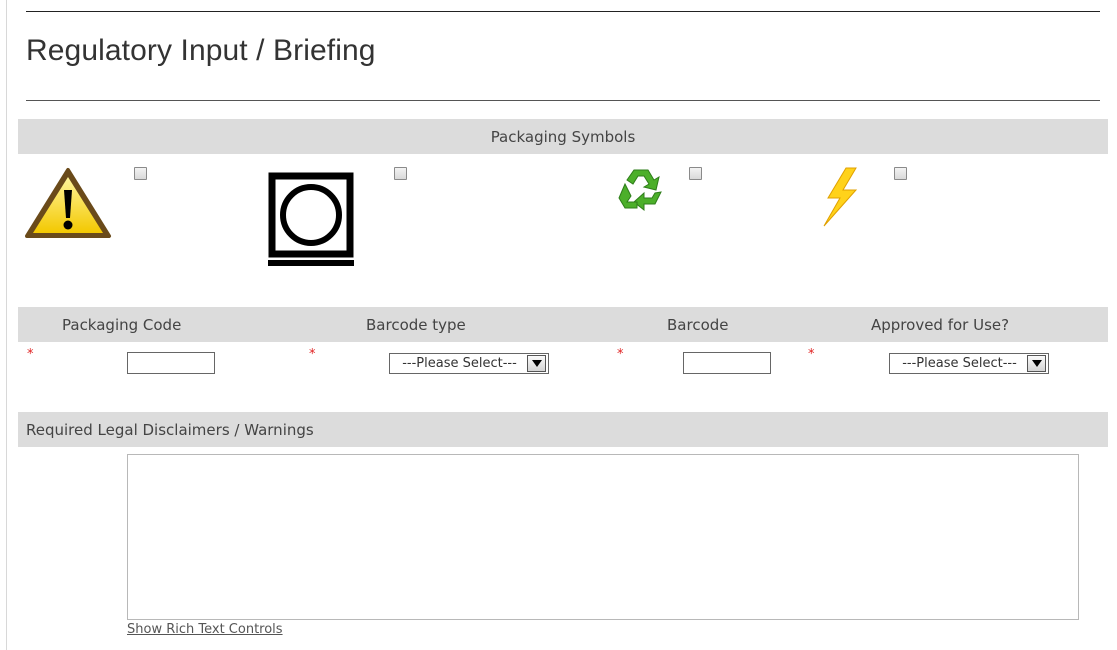  What do you see at coordinates (563, 429) in the screenshot?
I see `disclaimers-header: Required Legal Disclaimers / Warnings` at bounding box center [563, 429].